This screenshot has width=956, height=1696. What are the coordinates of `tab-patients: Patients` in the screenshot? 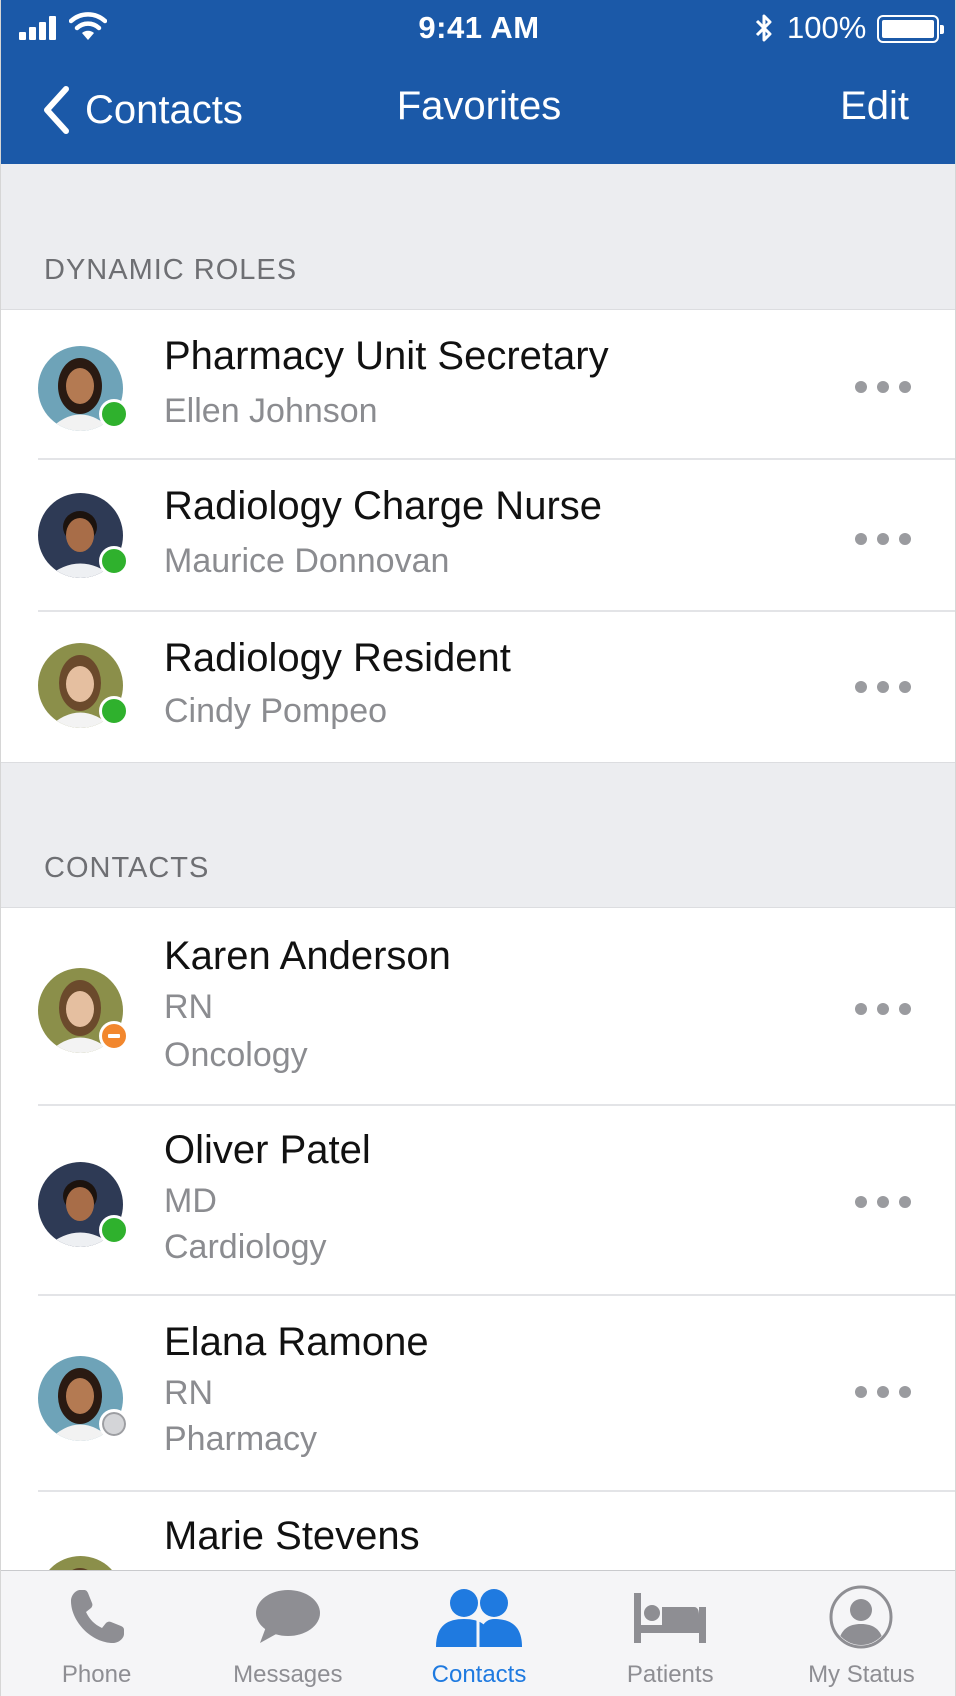 It's located at (670, 1633).